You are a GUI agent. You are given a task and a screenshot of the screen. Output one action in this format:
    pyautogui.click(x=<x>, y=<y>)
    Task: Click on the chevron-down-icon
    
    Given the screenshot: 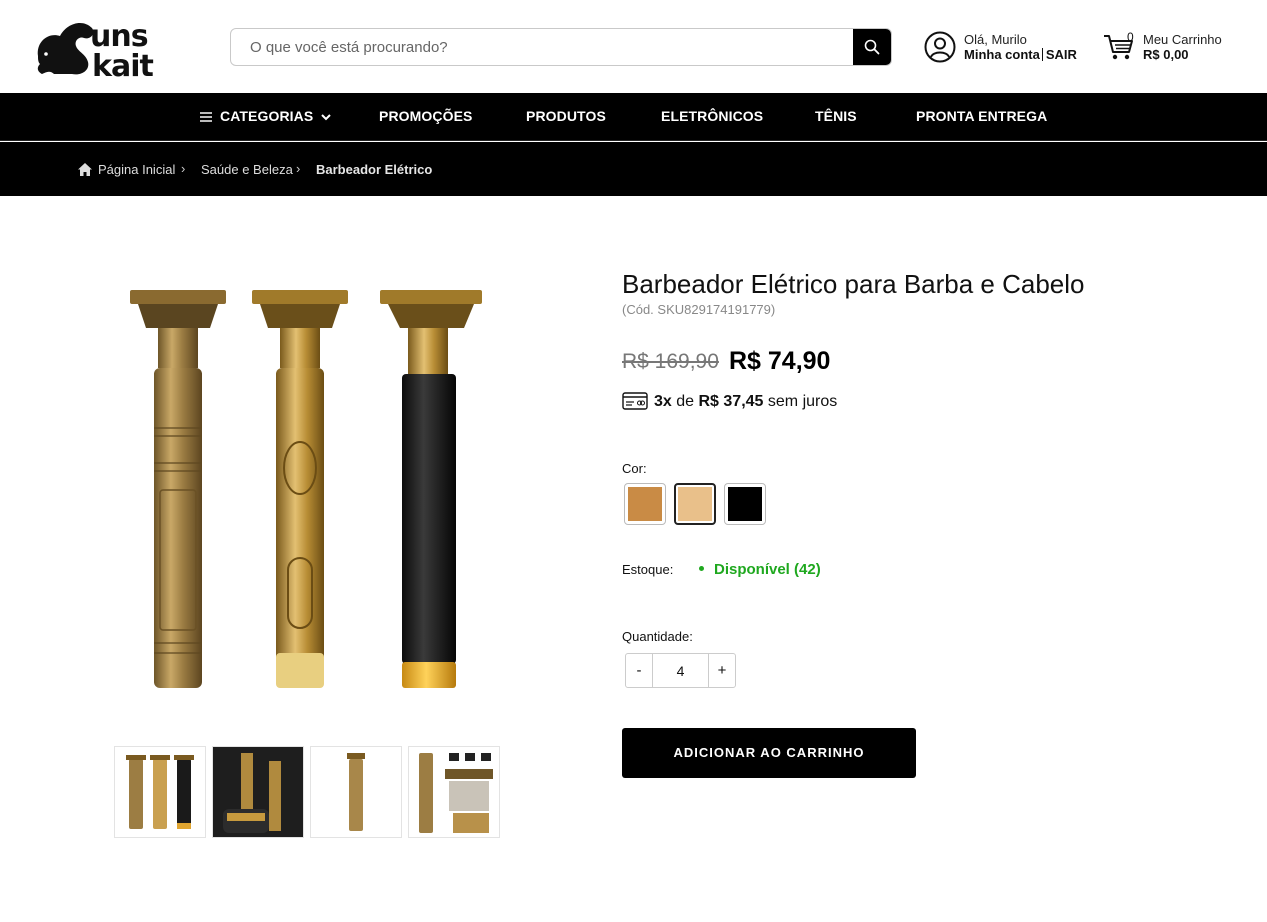 What is the action you would take?
    pyautogui.click(x=326, y=117)
    